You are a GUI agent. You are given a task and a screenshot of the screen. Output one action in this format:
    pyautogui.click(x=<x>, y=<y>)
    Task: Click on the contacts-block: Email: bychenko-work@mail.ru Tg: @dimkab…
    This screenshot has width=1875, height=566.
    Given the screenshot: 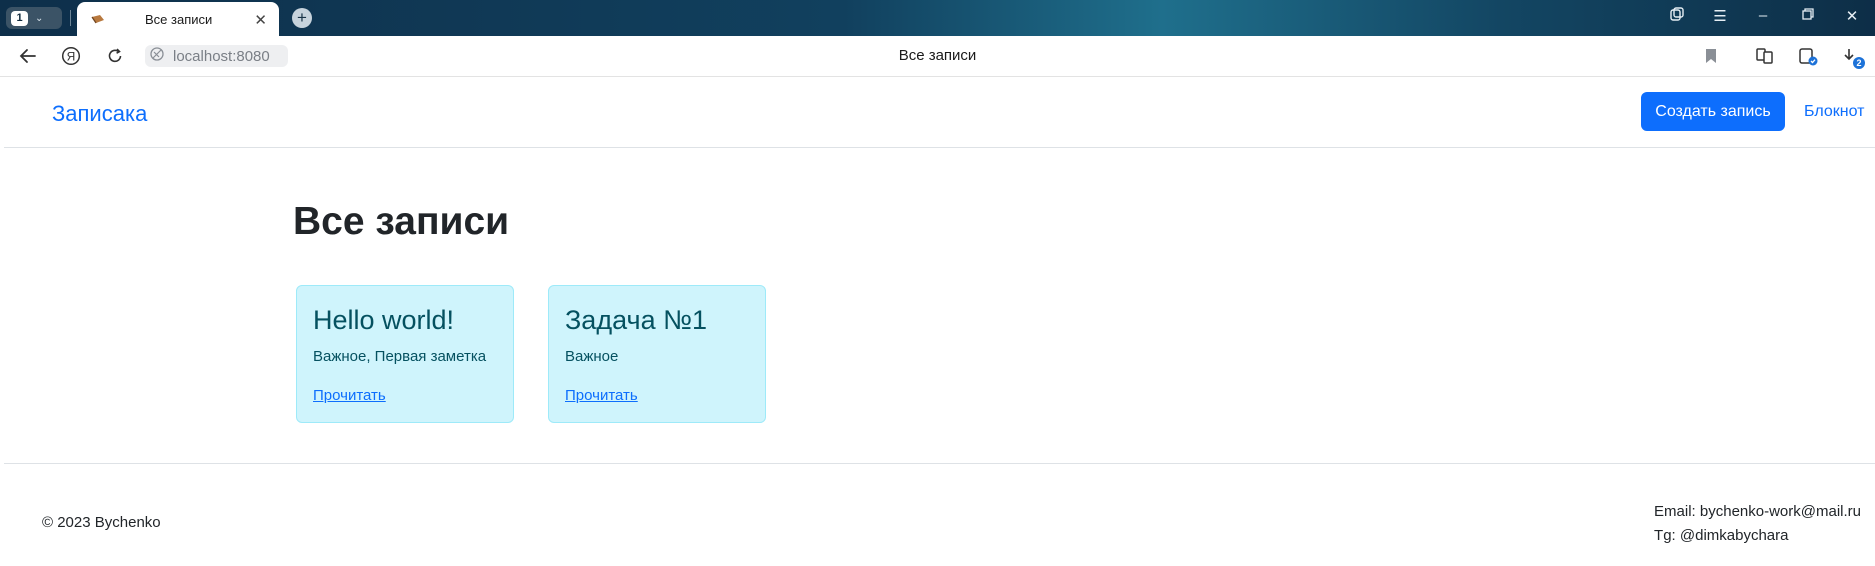 What is the action you would take?
    pyautogui.click(x=1757, y=524)
    